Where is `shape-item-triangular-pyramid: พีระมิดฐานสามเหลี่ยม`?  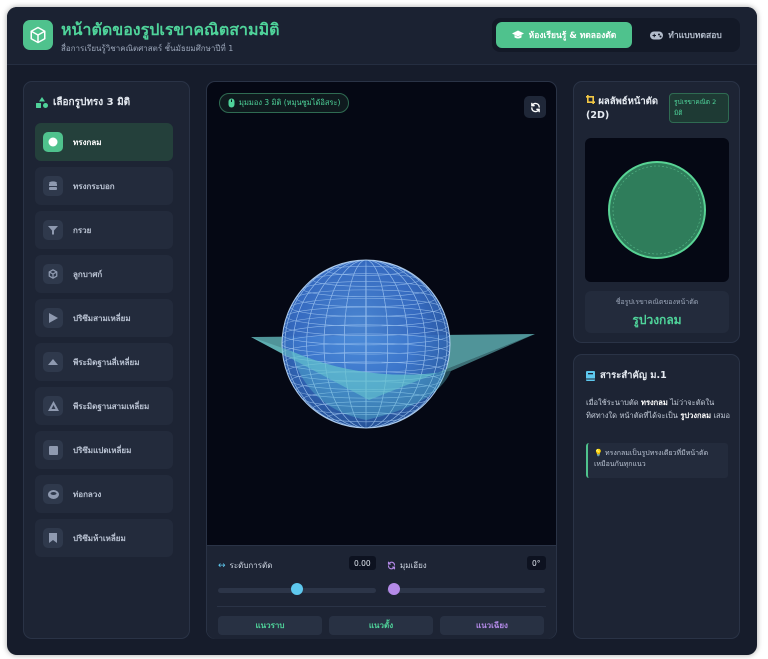 shape-item-triangular-pyramid: พีระมิดฐานสามเหลี่ยม is located at coordinates (104, 406).